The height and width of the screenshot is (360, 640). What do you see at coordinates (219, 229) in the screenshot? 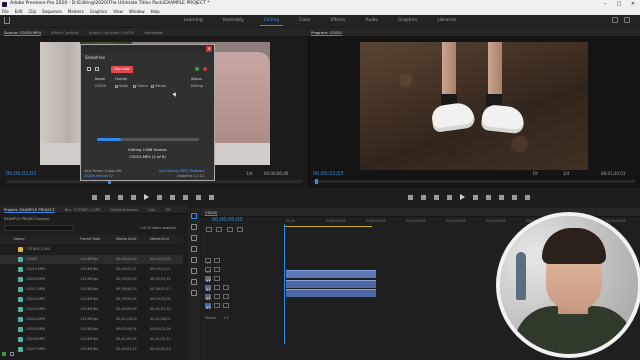
I see `linked-selection-icon` at bounding box center [219, 229].